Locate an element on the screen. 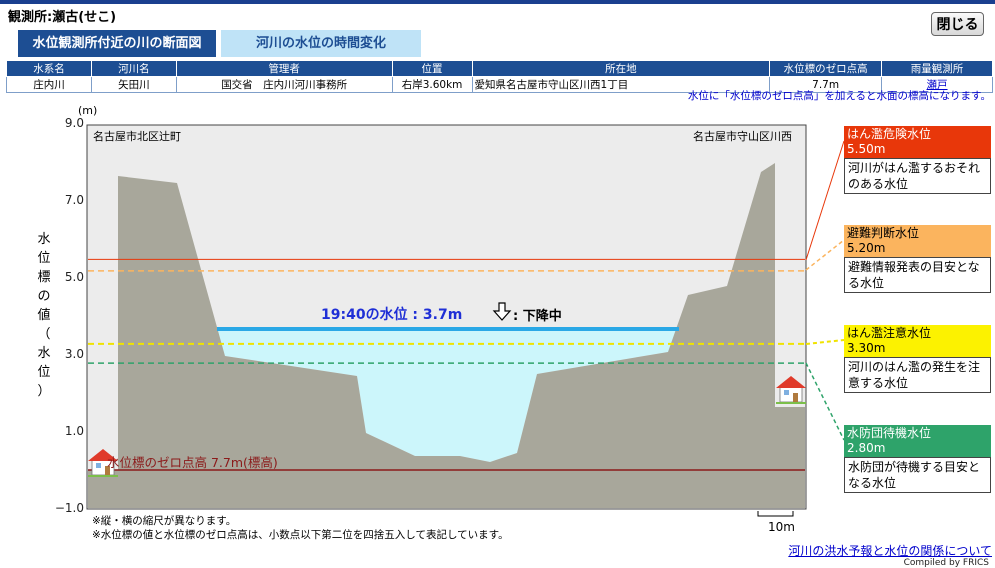 This screenshot has height=568, width=995. water-surface-line is located at coordinates (448, 329).